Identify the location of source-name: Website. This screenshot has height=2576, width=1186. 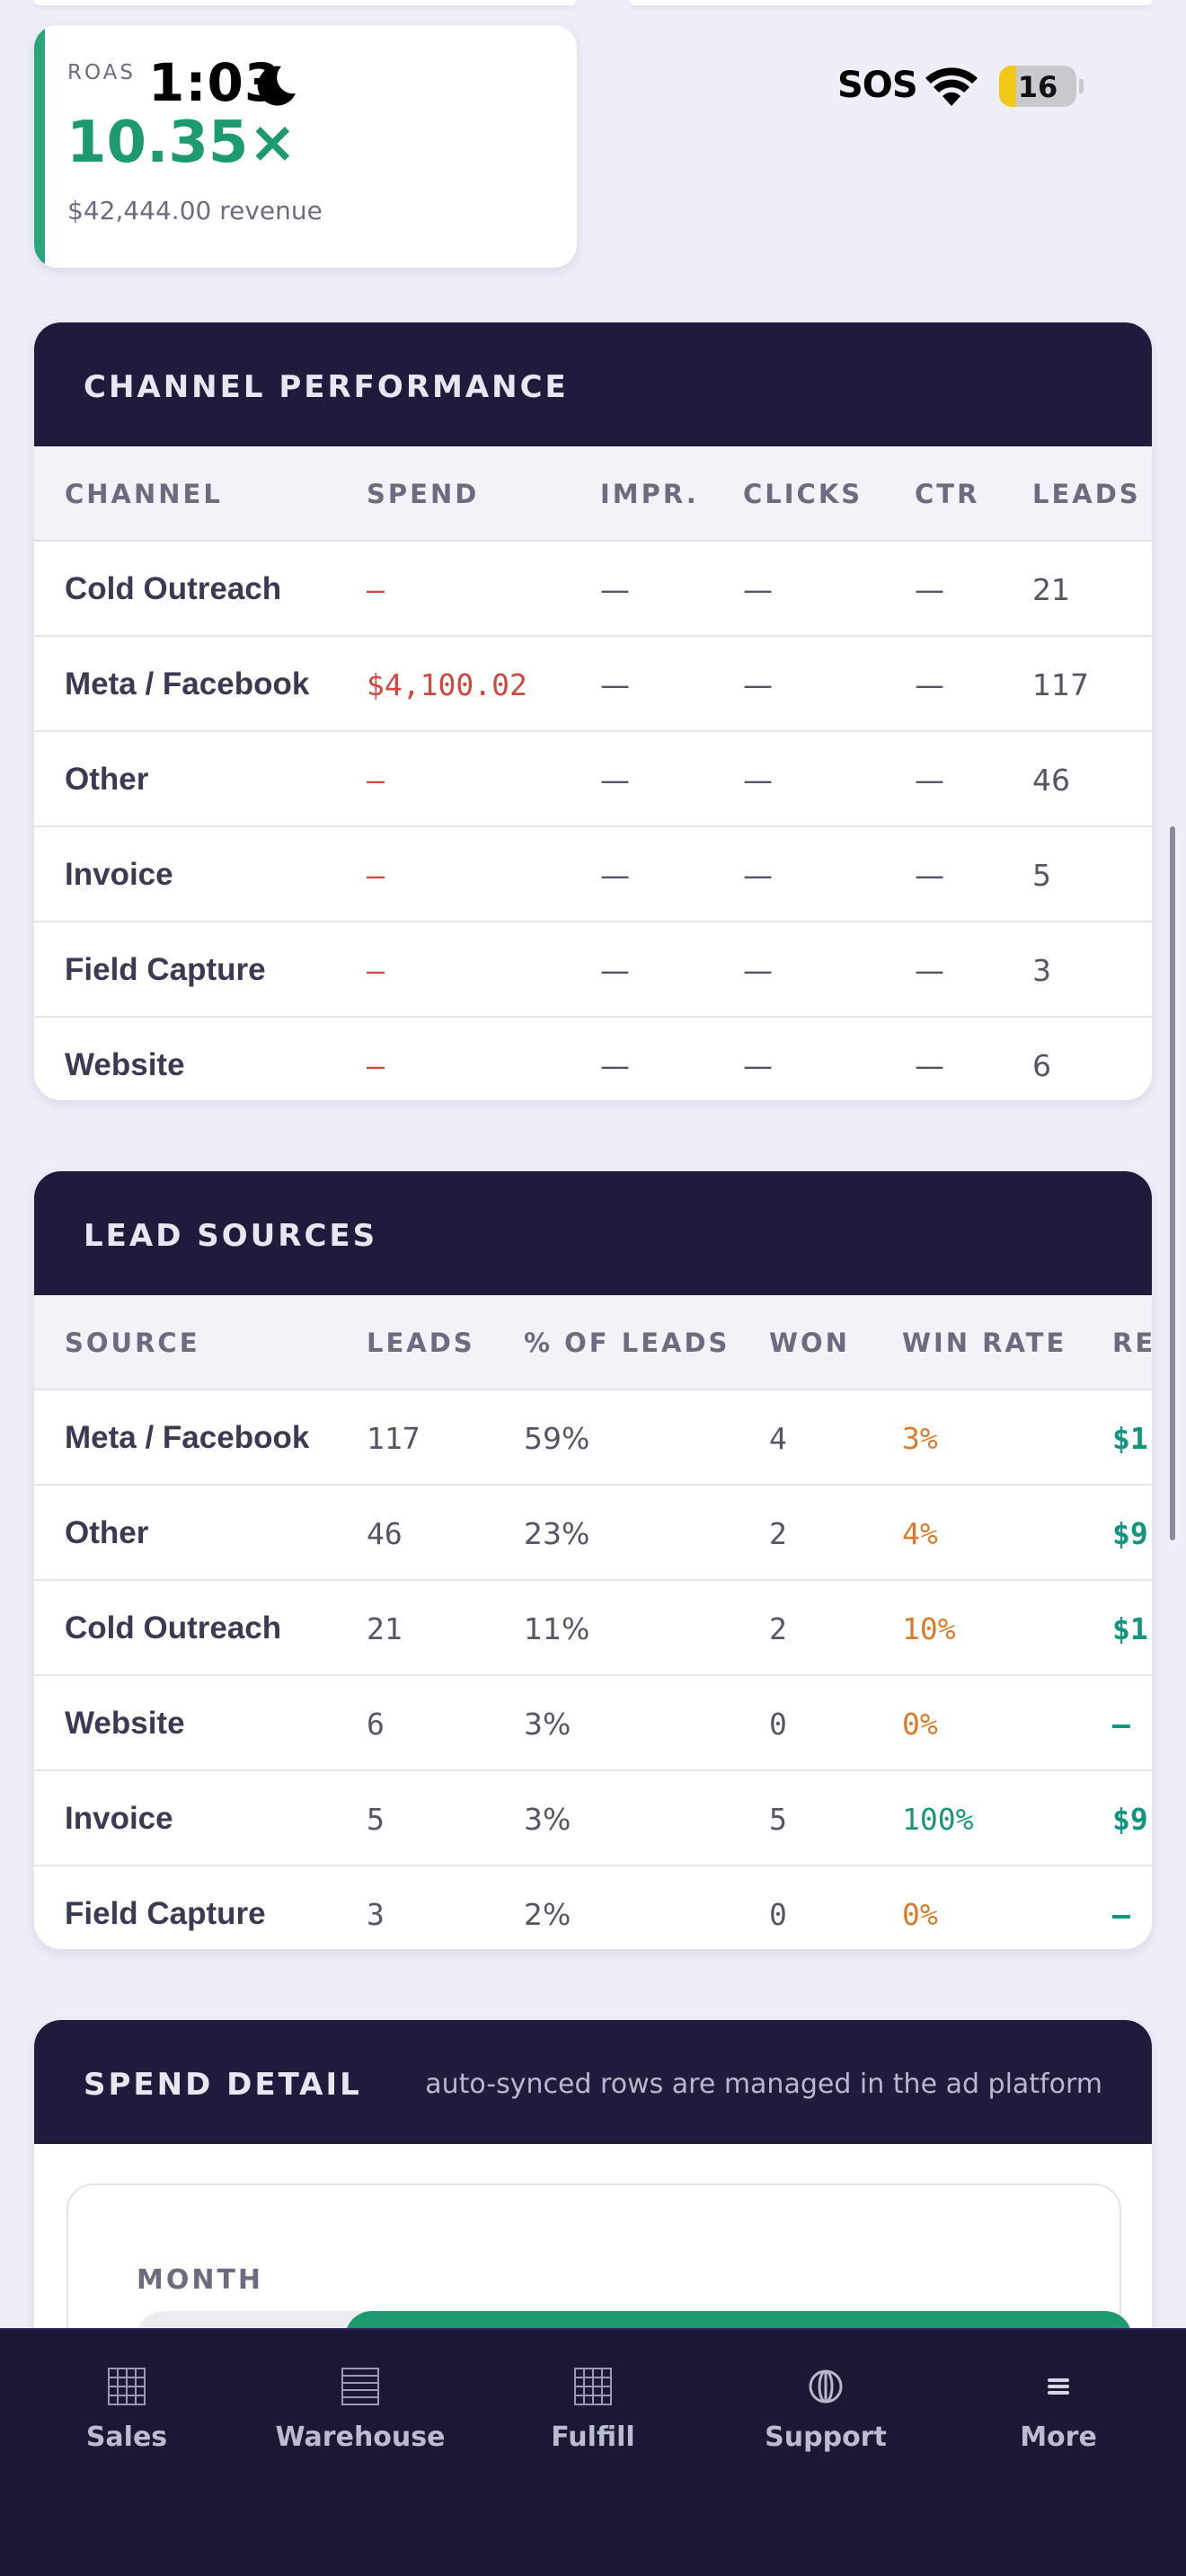
(125, 1723).